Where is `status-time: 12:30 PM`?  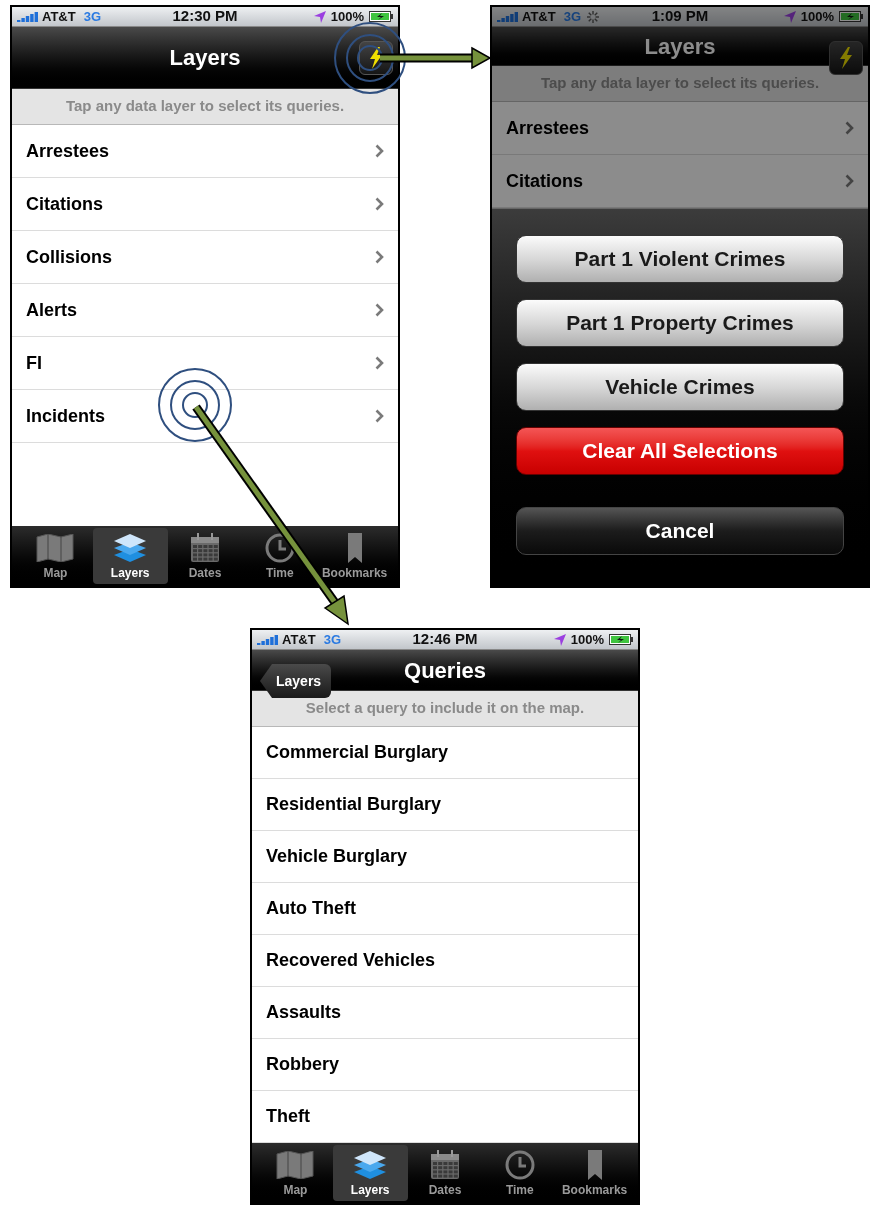 status-time: 12:30 PM is located at coordinates (205, 17).